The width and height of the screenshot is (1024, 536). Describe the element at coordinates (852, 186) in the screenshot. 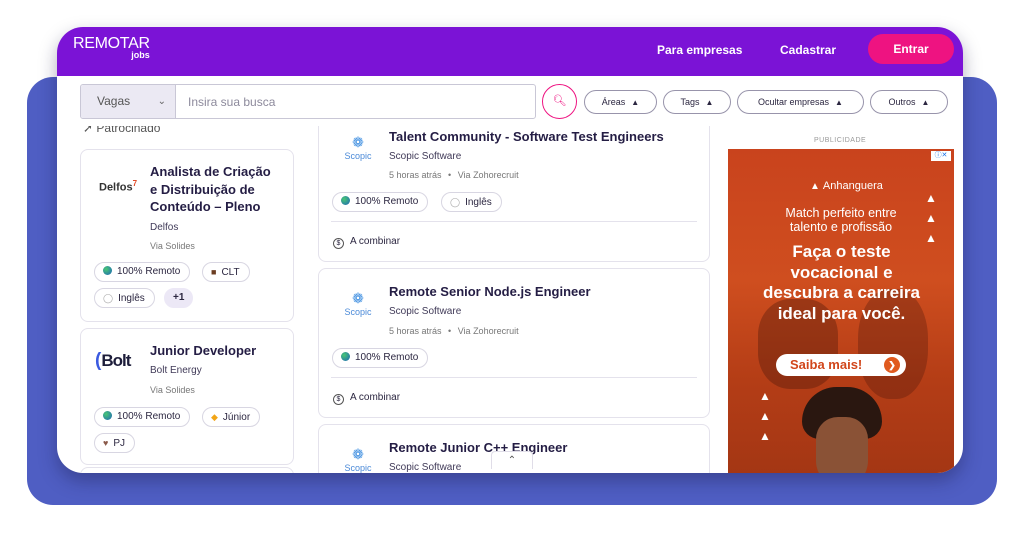

I see `ad-brand-text: Anhanguera` at that location.